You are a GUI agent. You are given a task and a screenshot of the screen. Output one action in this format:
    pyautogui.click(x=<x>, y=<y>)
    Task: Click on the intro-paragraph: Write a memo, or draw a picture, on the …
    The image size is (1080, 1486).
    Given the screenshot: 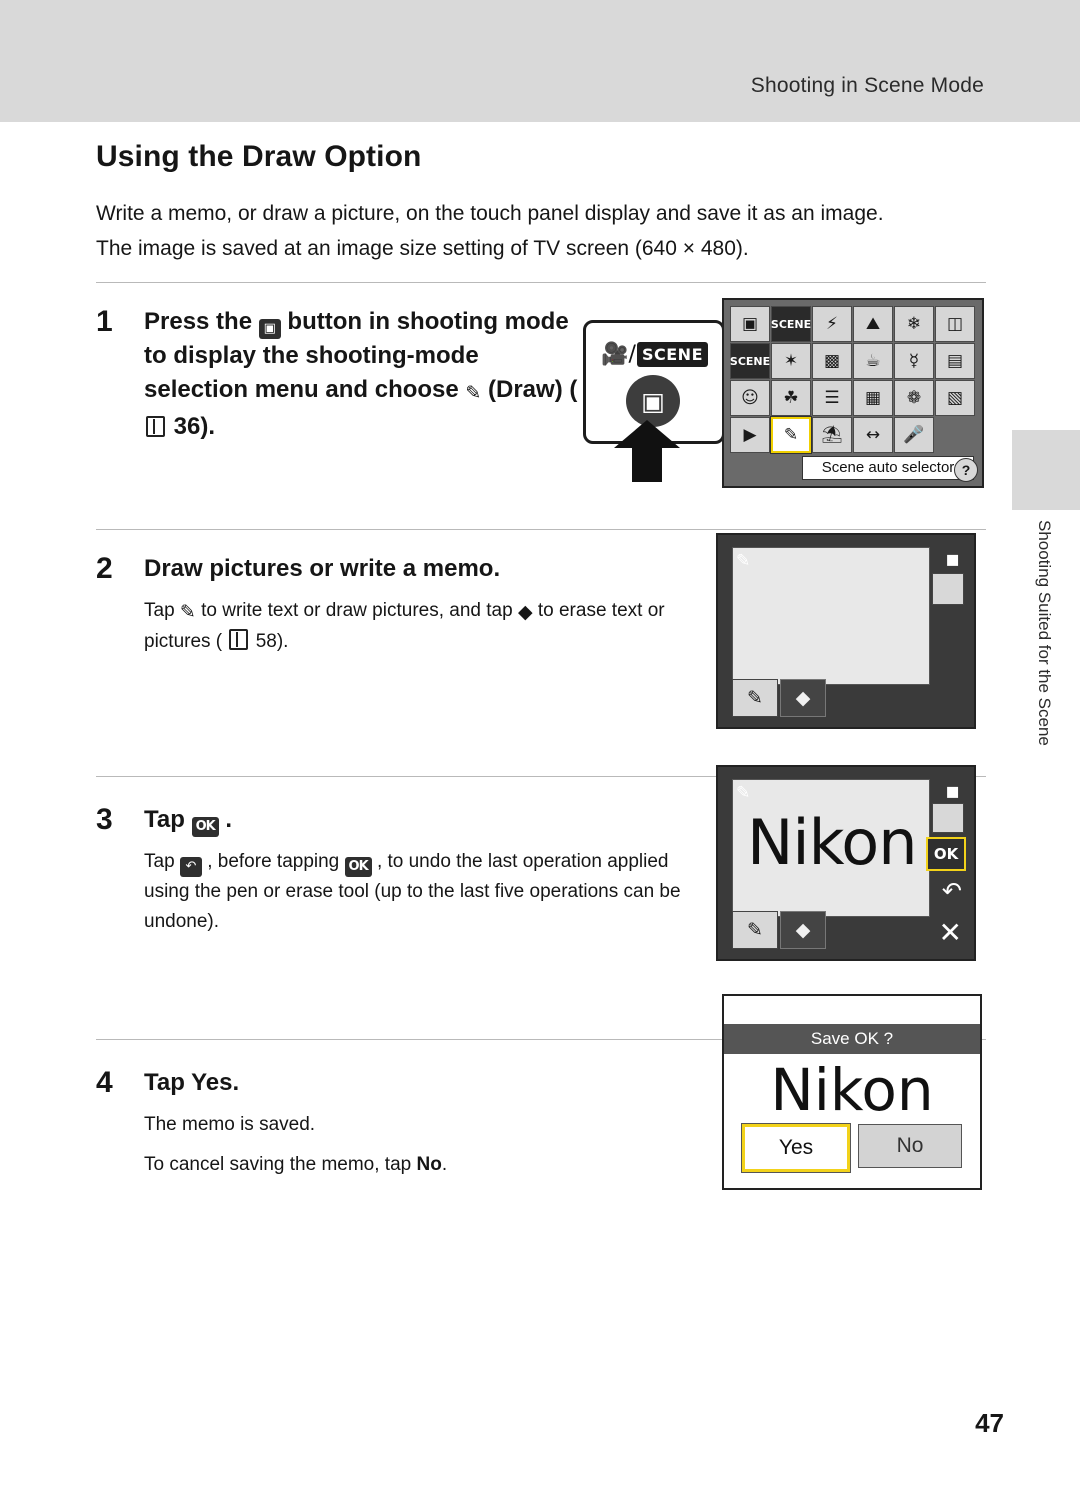 What is the action you would take?
    pyautogui.click(x=490, y=231)
    